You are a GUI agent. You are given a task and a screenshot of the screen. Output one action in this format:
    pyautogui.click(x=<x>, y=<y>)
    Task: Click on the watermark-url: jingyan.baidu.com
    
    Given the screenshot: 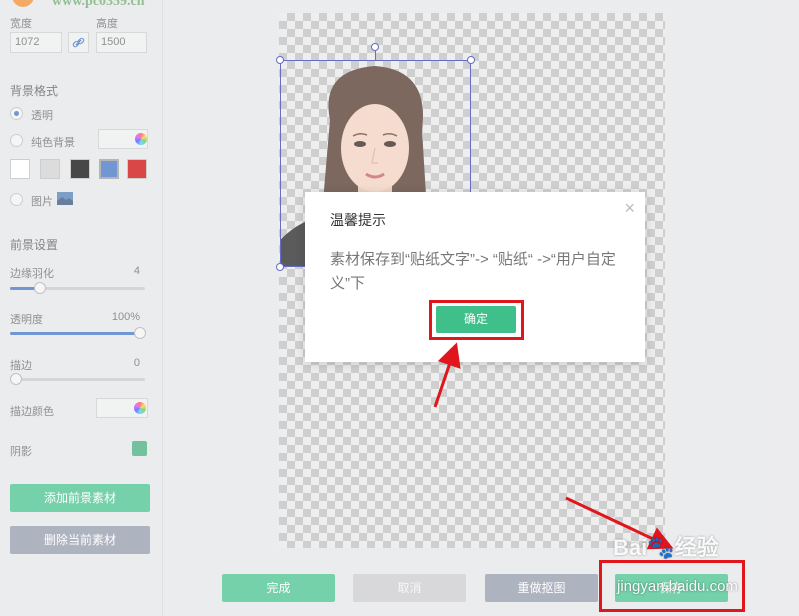 What is the action you would take?
    pyautogui.click(x=677, y=586)
    